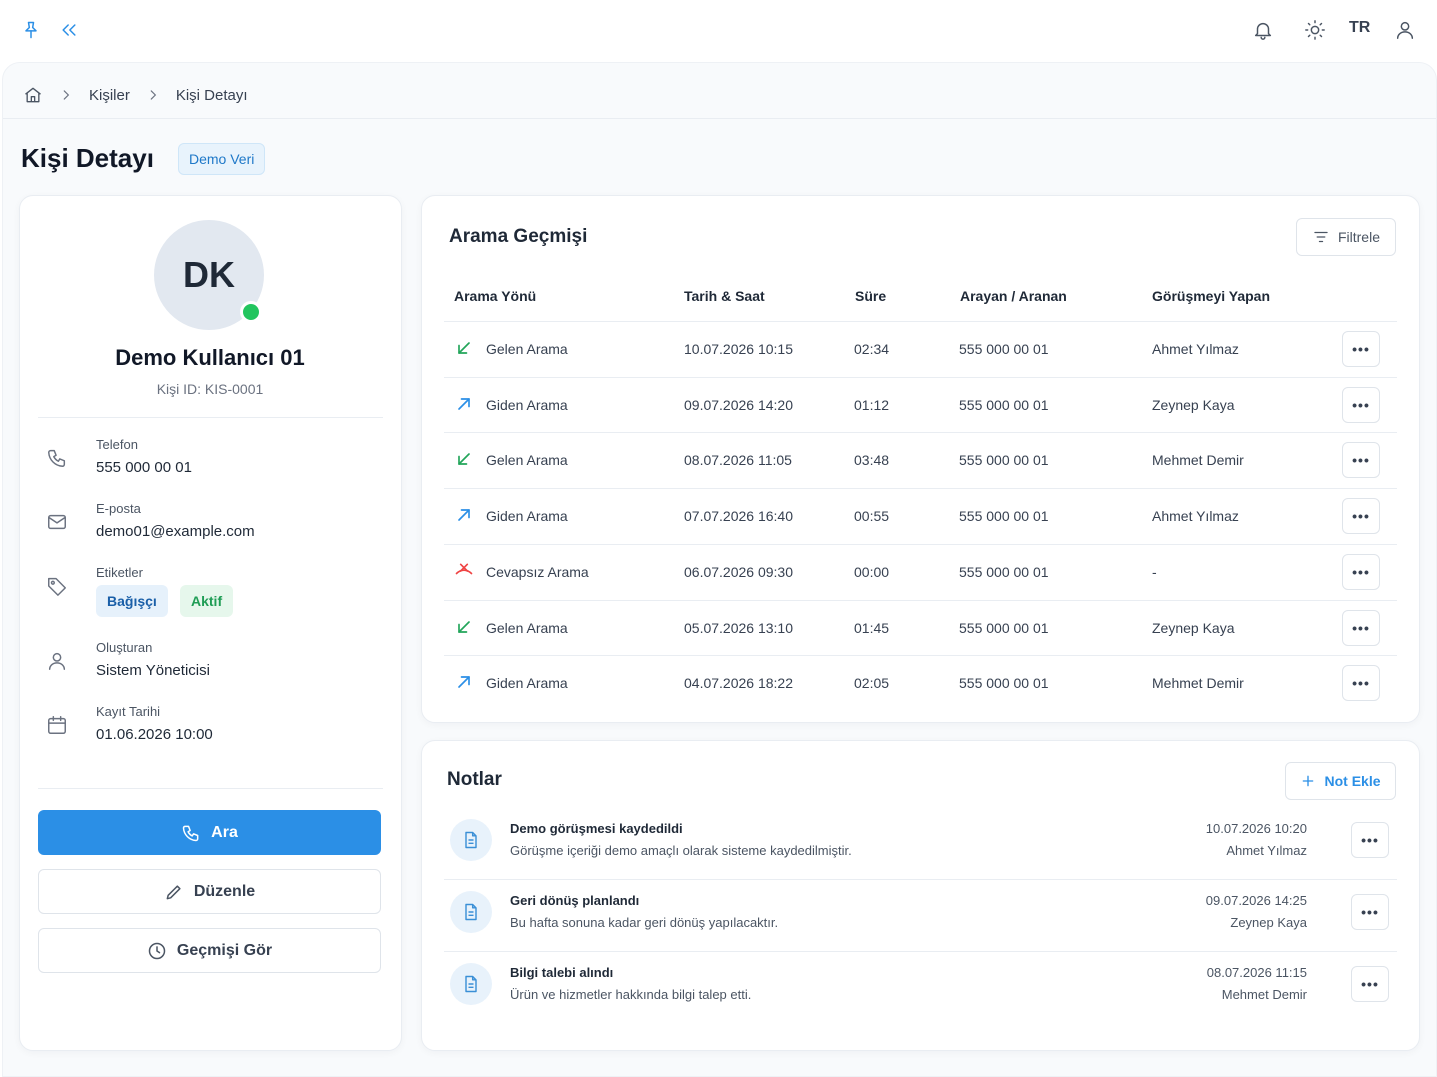 The height and width of the screenshot is (1077, 1437). What do you see at coordinates (1315, 30) in the screenshot?
I see `sun-icon` at bounding box center [1315, 30].